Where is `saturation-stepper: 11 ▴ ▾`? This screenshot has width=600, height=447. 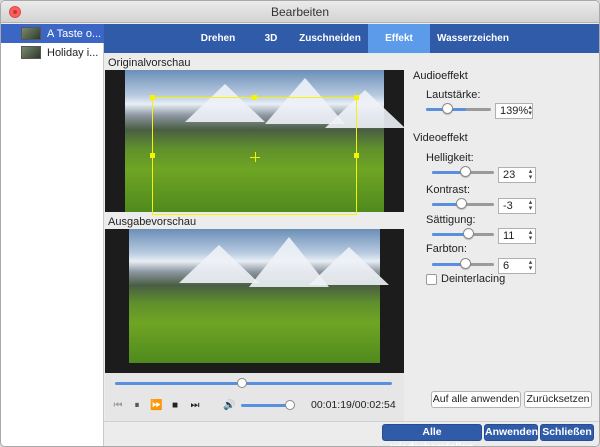 saturation-stepper: 11 ▴ ▾ is located at coordinates (517, 236).